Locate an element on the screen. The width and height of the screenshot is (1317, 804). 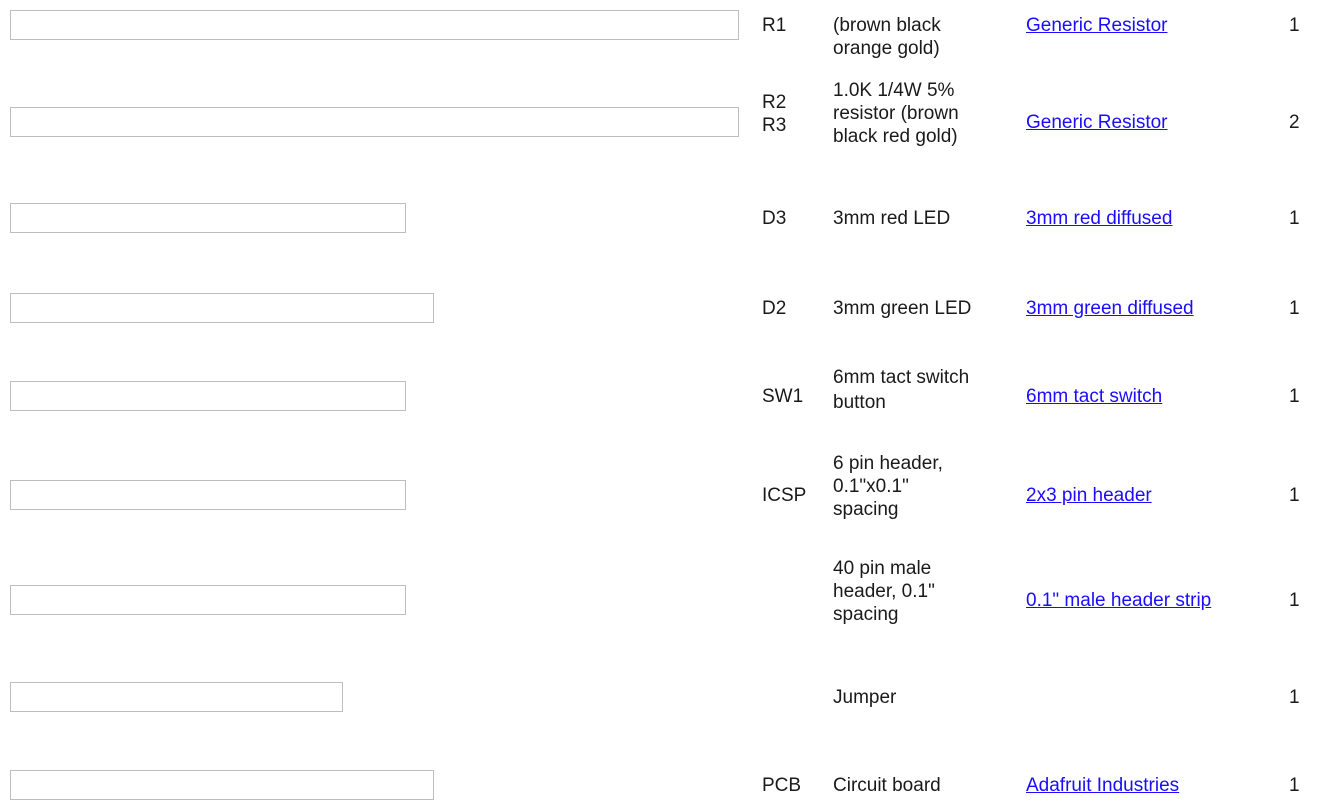
part-link-cell: 6mm tact switch is located at coordinates (1094, 396).